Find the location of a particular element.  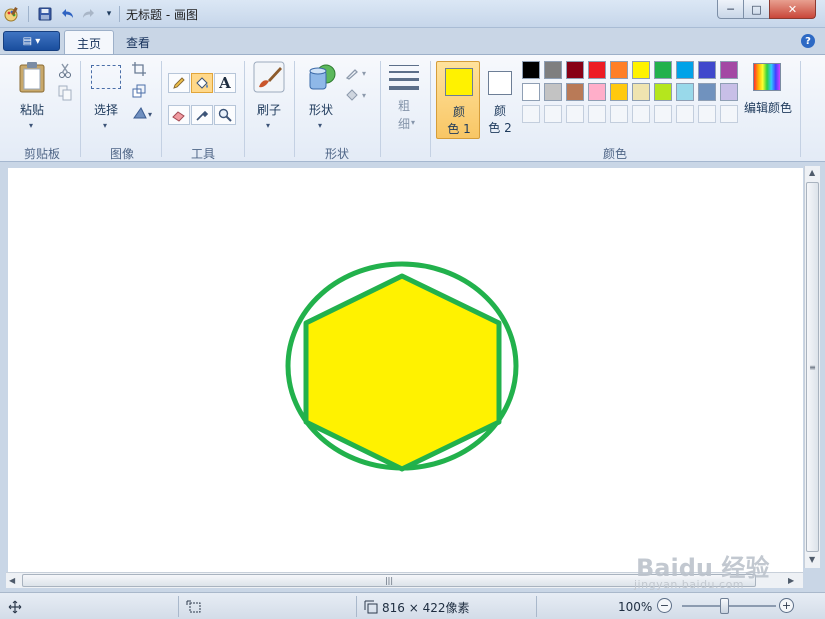

select-button: 选择 ▾ is located at coordinates (106, 96).